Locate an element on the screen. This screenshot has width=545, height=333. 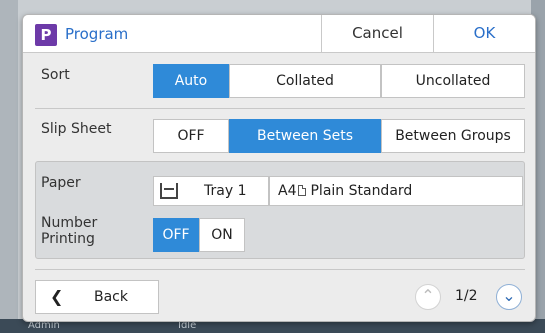
paper-size: A4 is located at coordinates (287, 191).